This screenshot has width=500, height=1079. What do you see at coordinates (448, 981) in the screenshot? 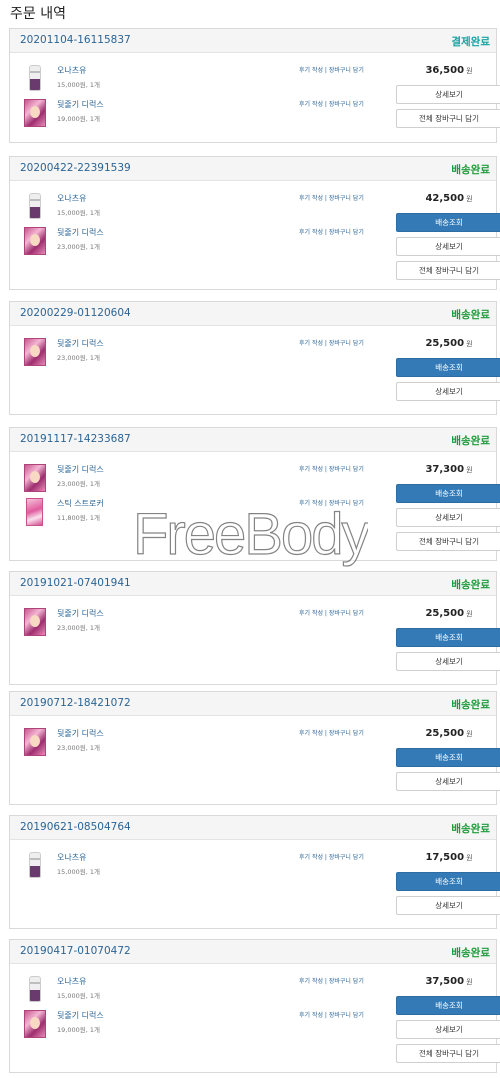
I see `order-total: 37,500 원` at bounding box center [448, 981].